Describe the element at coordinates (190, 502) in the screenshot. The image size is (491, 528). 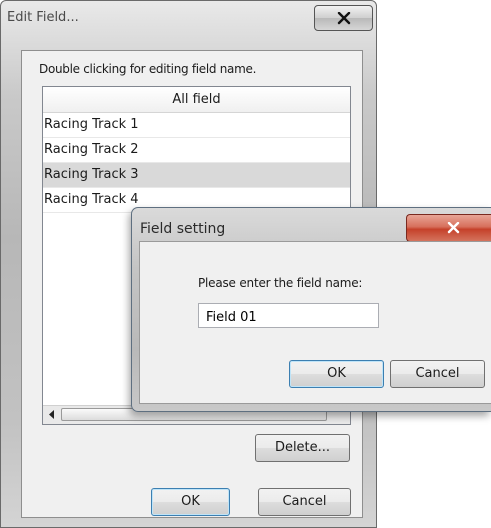
I see `ok-button: OK` at that location.